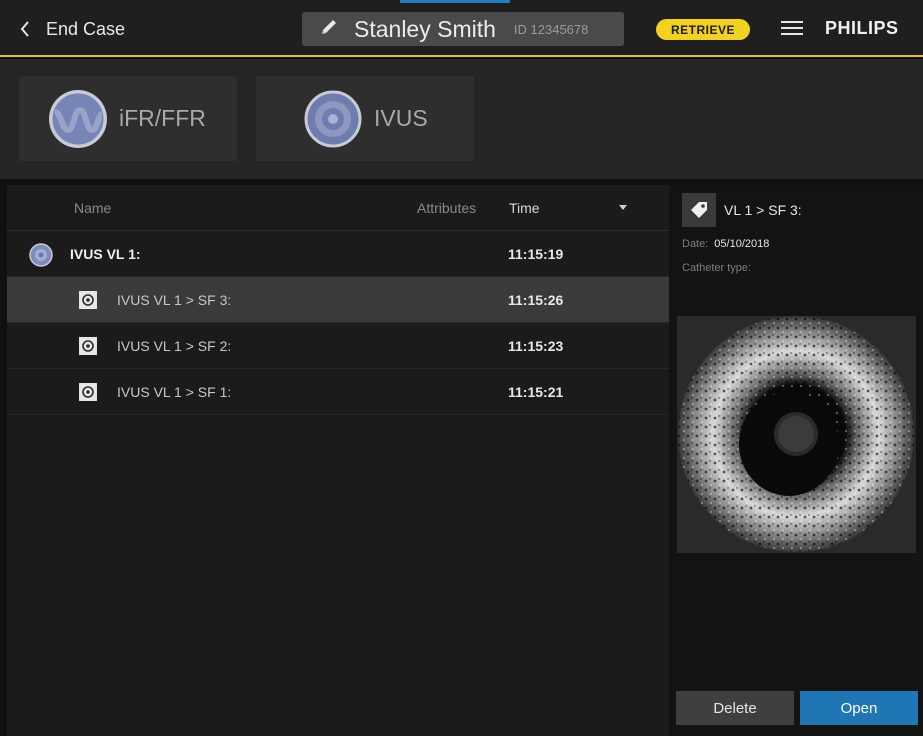  What do you see at coordinates (78, 118) in the screenshot?
I see `waveform-icon` at bounding box center [78, 118].